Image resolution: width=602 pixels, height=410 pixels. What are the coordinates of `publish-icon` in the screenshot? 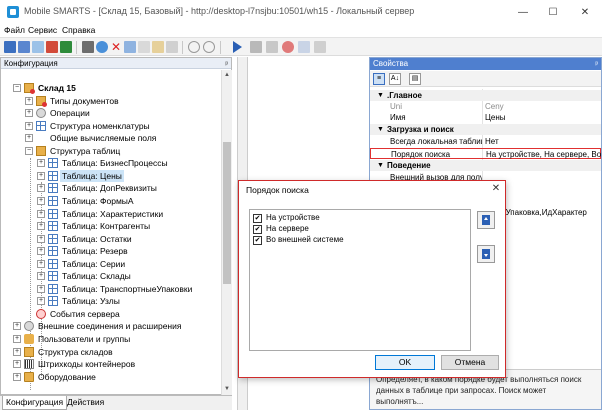 It's located at (38, 47).